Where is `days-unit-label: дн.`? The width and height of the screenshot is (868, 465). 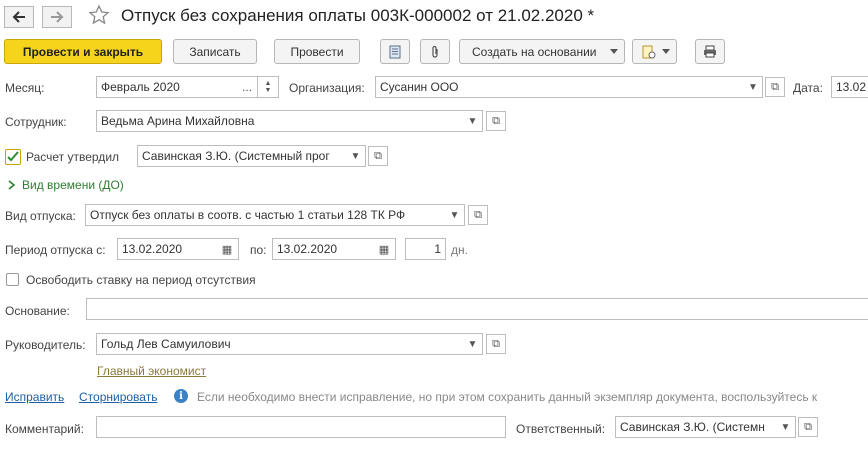
days-unit-label: дн. is located at coordinates (459, 250).